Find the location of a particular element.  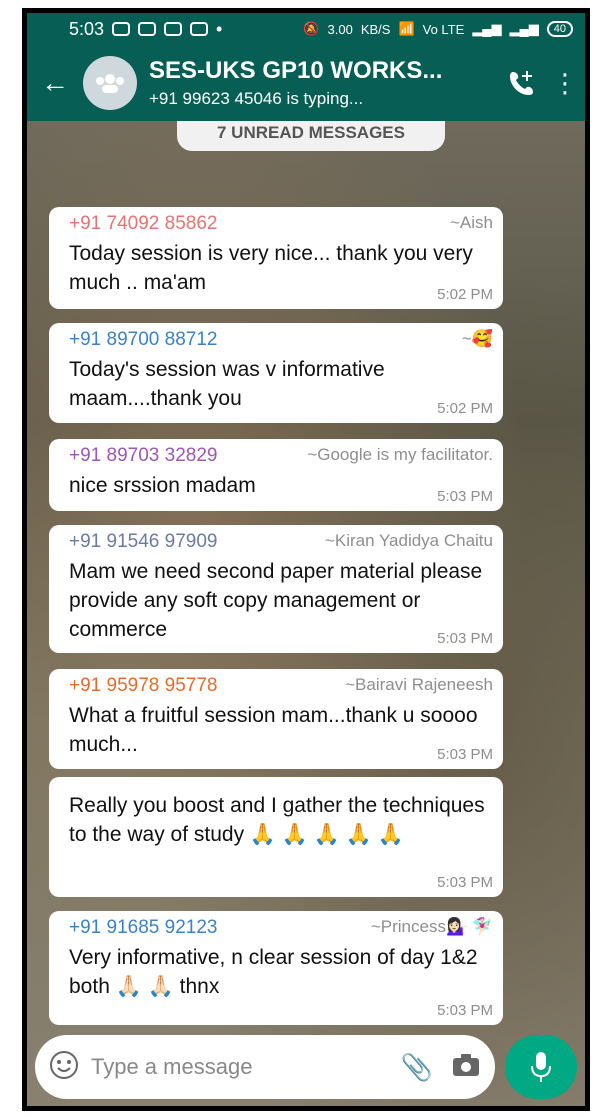

sender-nick: ~Bairavi Rajeneesh is located at coordinates (419, 684).